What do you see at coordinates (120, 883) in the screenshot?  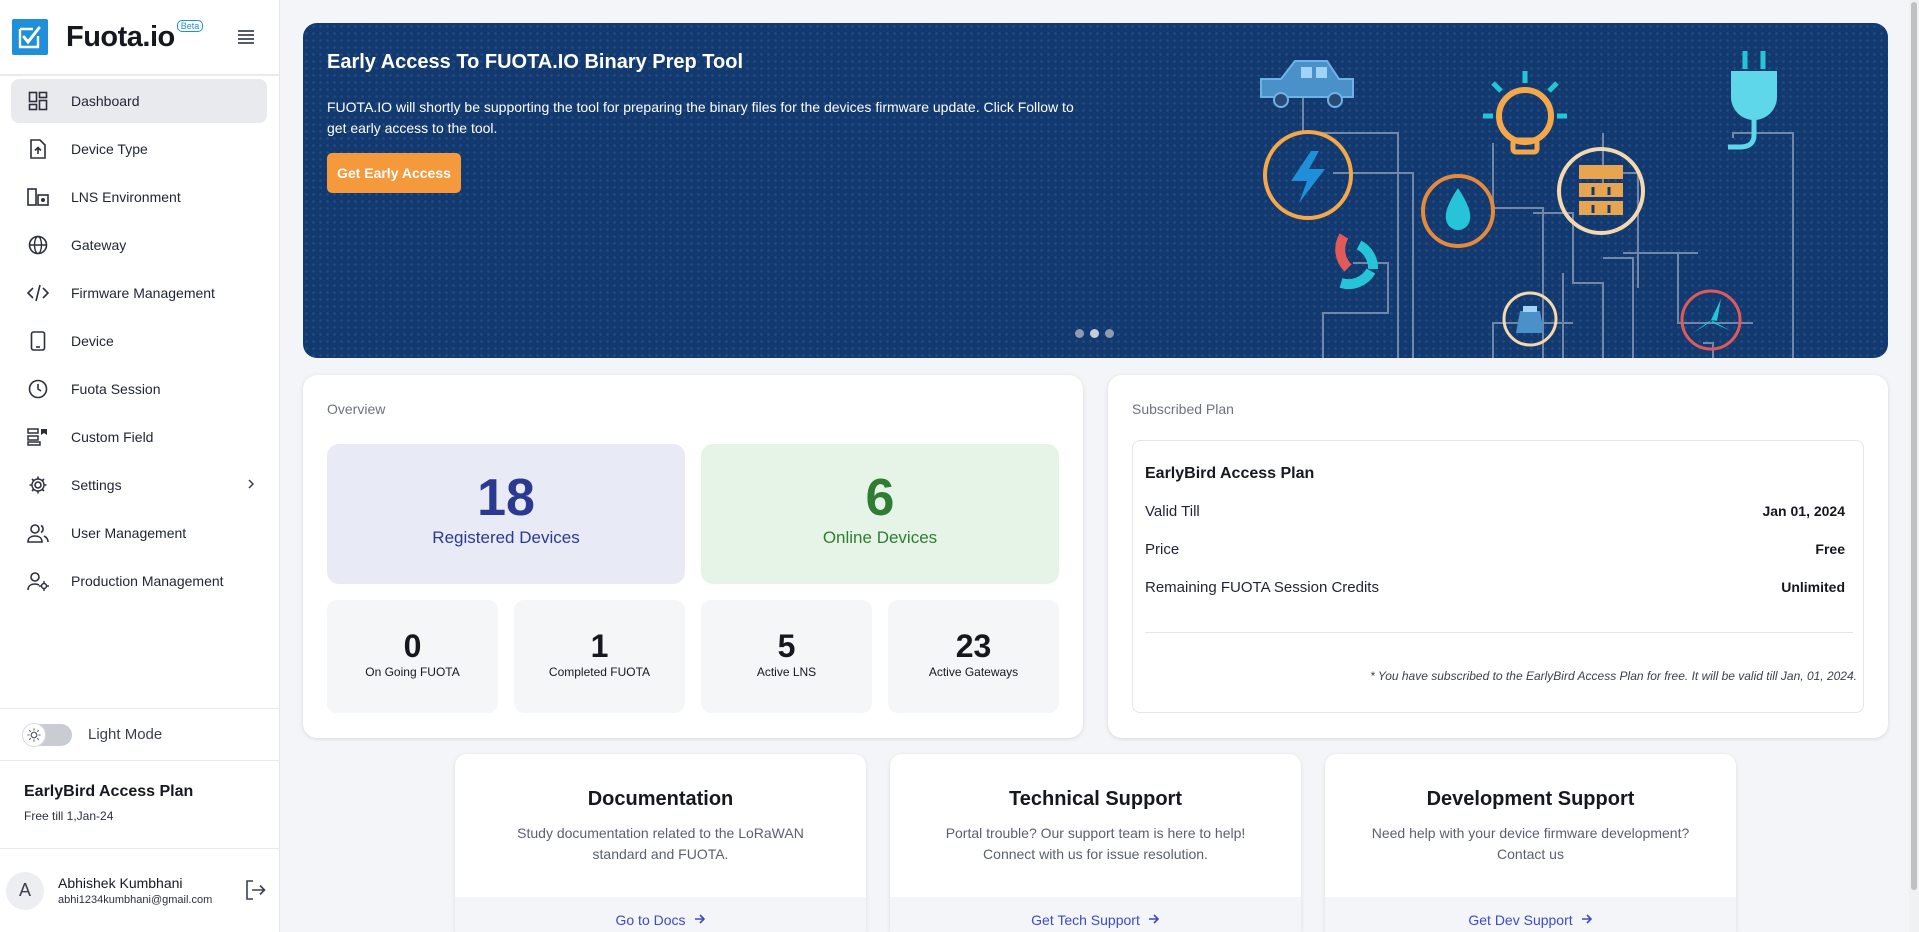 I see `user-name: Abhishek Kumbhani` at bounding box center [120, 883].